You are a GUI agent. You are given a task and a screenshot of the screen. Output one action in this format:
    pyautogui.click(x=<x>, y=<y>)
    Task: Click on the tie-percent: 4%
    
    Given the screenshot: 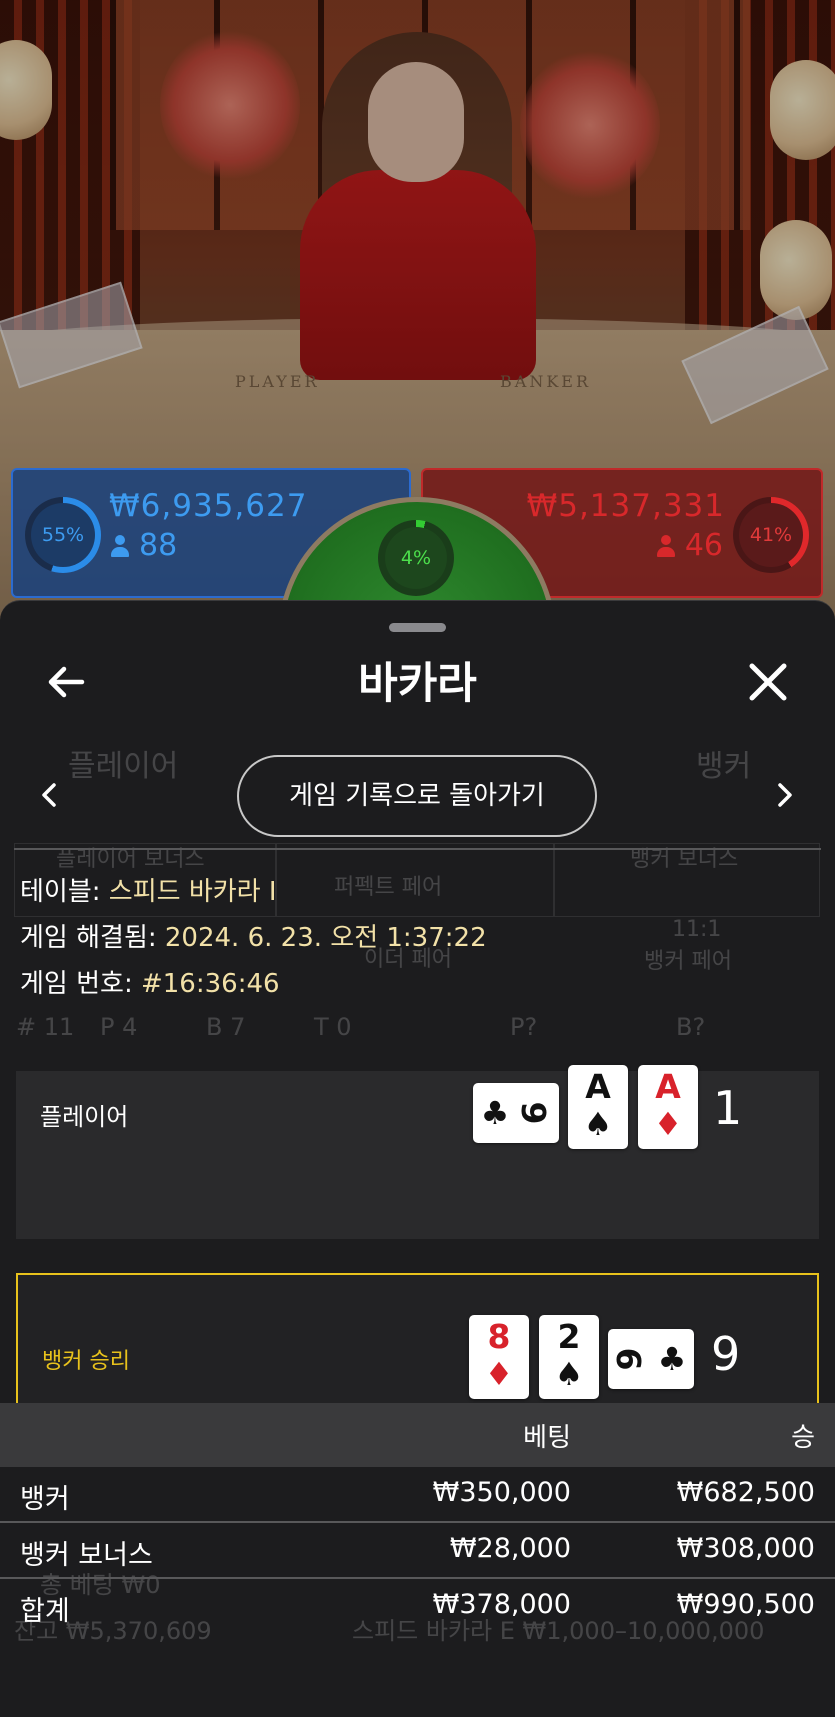 What is the action you would take?
    pyautogui.click(x=416, y=558)
    